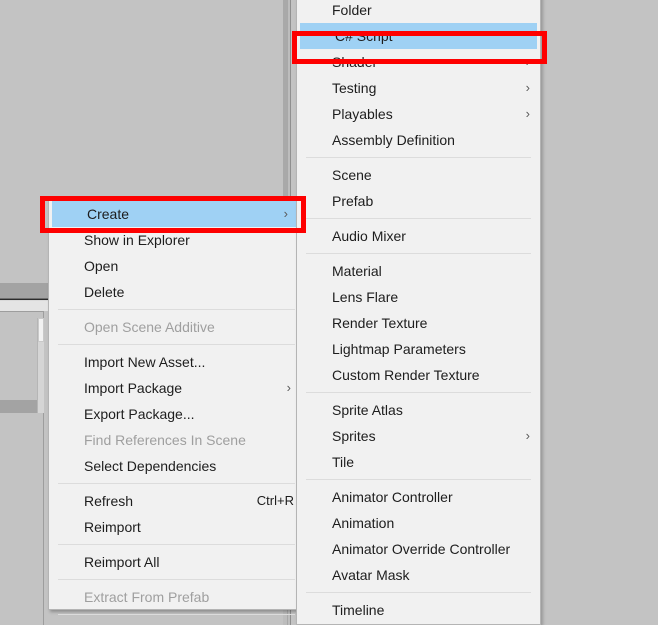 The height and width of the screenshot is (625, 658). I want to click on menu-item-label: Sprite Atlas, so click(367, 410).